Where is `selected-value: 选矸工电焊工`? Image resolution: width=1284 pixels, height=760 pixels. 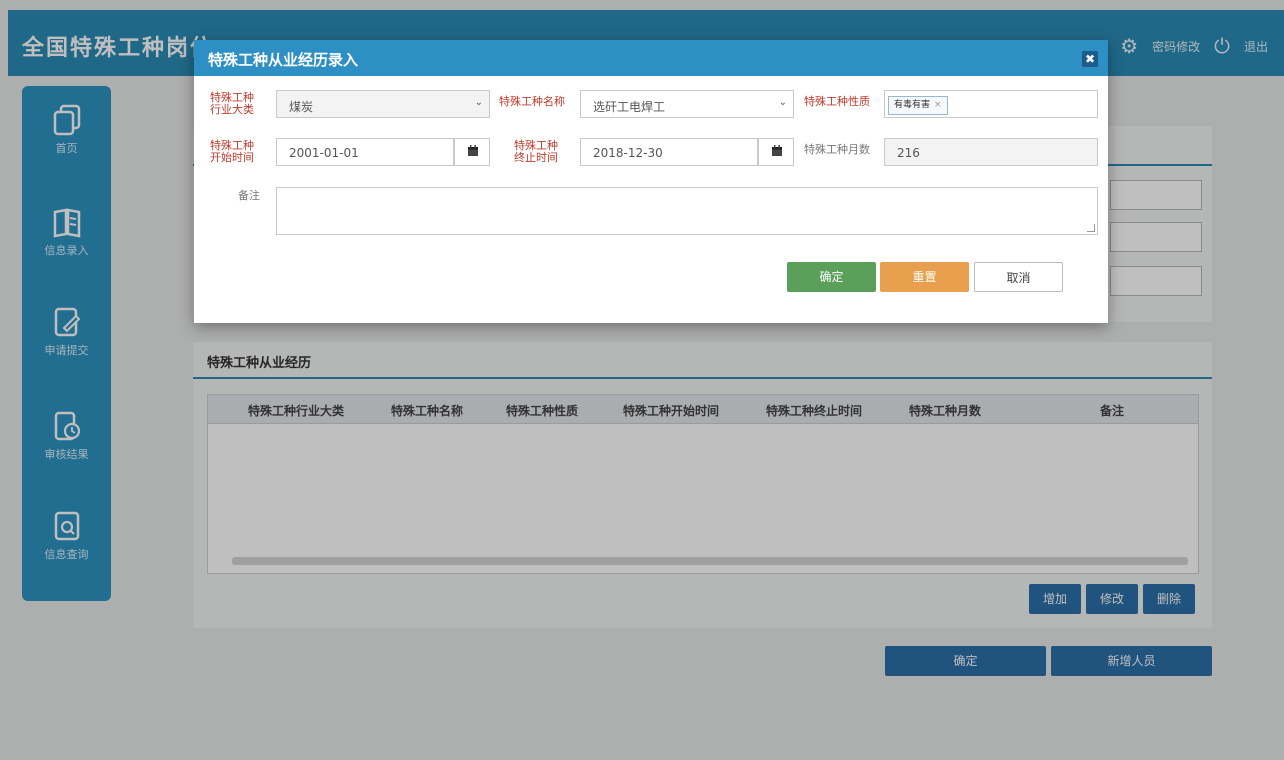 selected-value: 选矸工电焊工 is located at coordinates (629, 107).